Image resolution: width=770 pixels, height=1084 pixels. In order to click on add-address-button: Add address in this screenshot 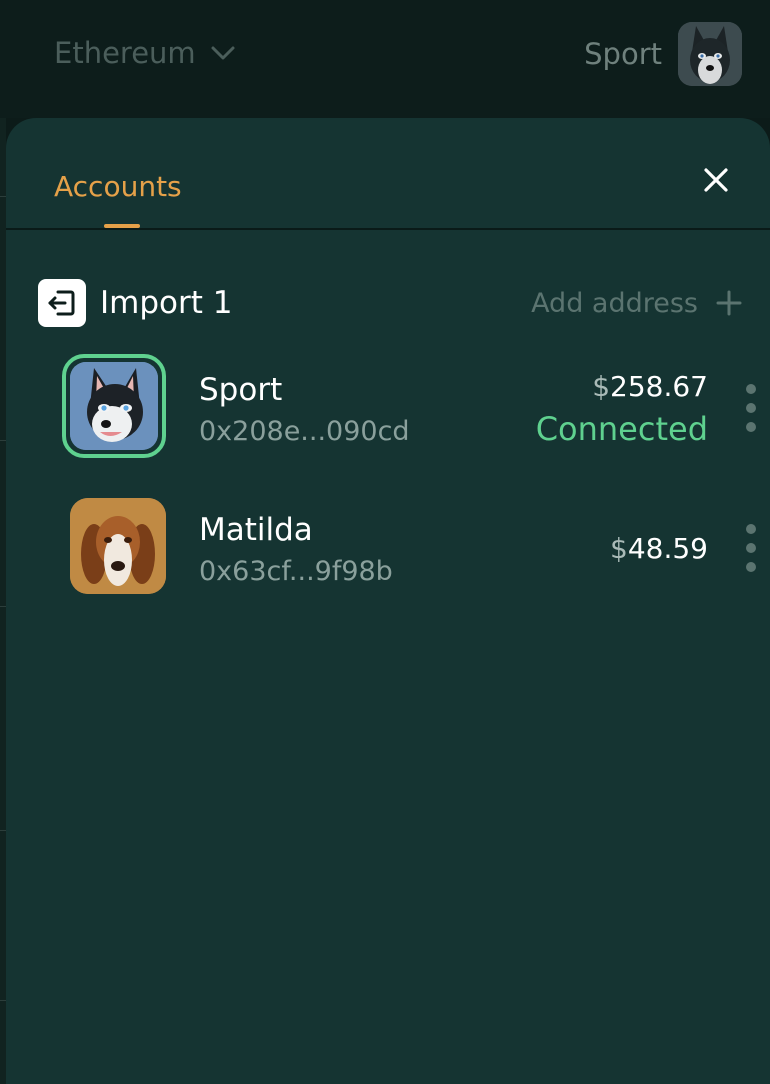, I will do `click(636, 303)`.